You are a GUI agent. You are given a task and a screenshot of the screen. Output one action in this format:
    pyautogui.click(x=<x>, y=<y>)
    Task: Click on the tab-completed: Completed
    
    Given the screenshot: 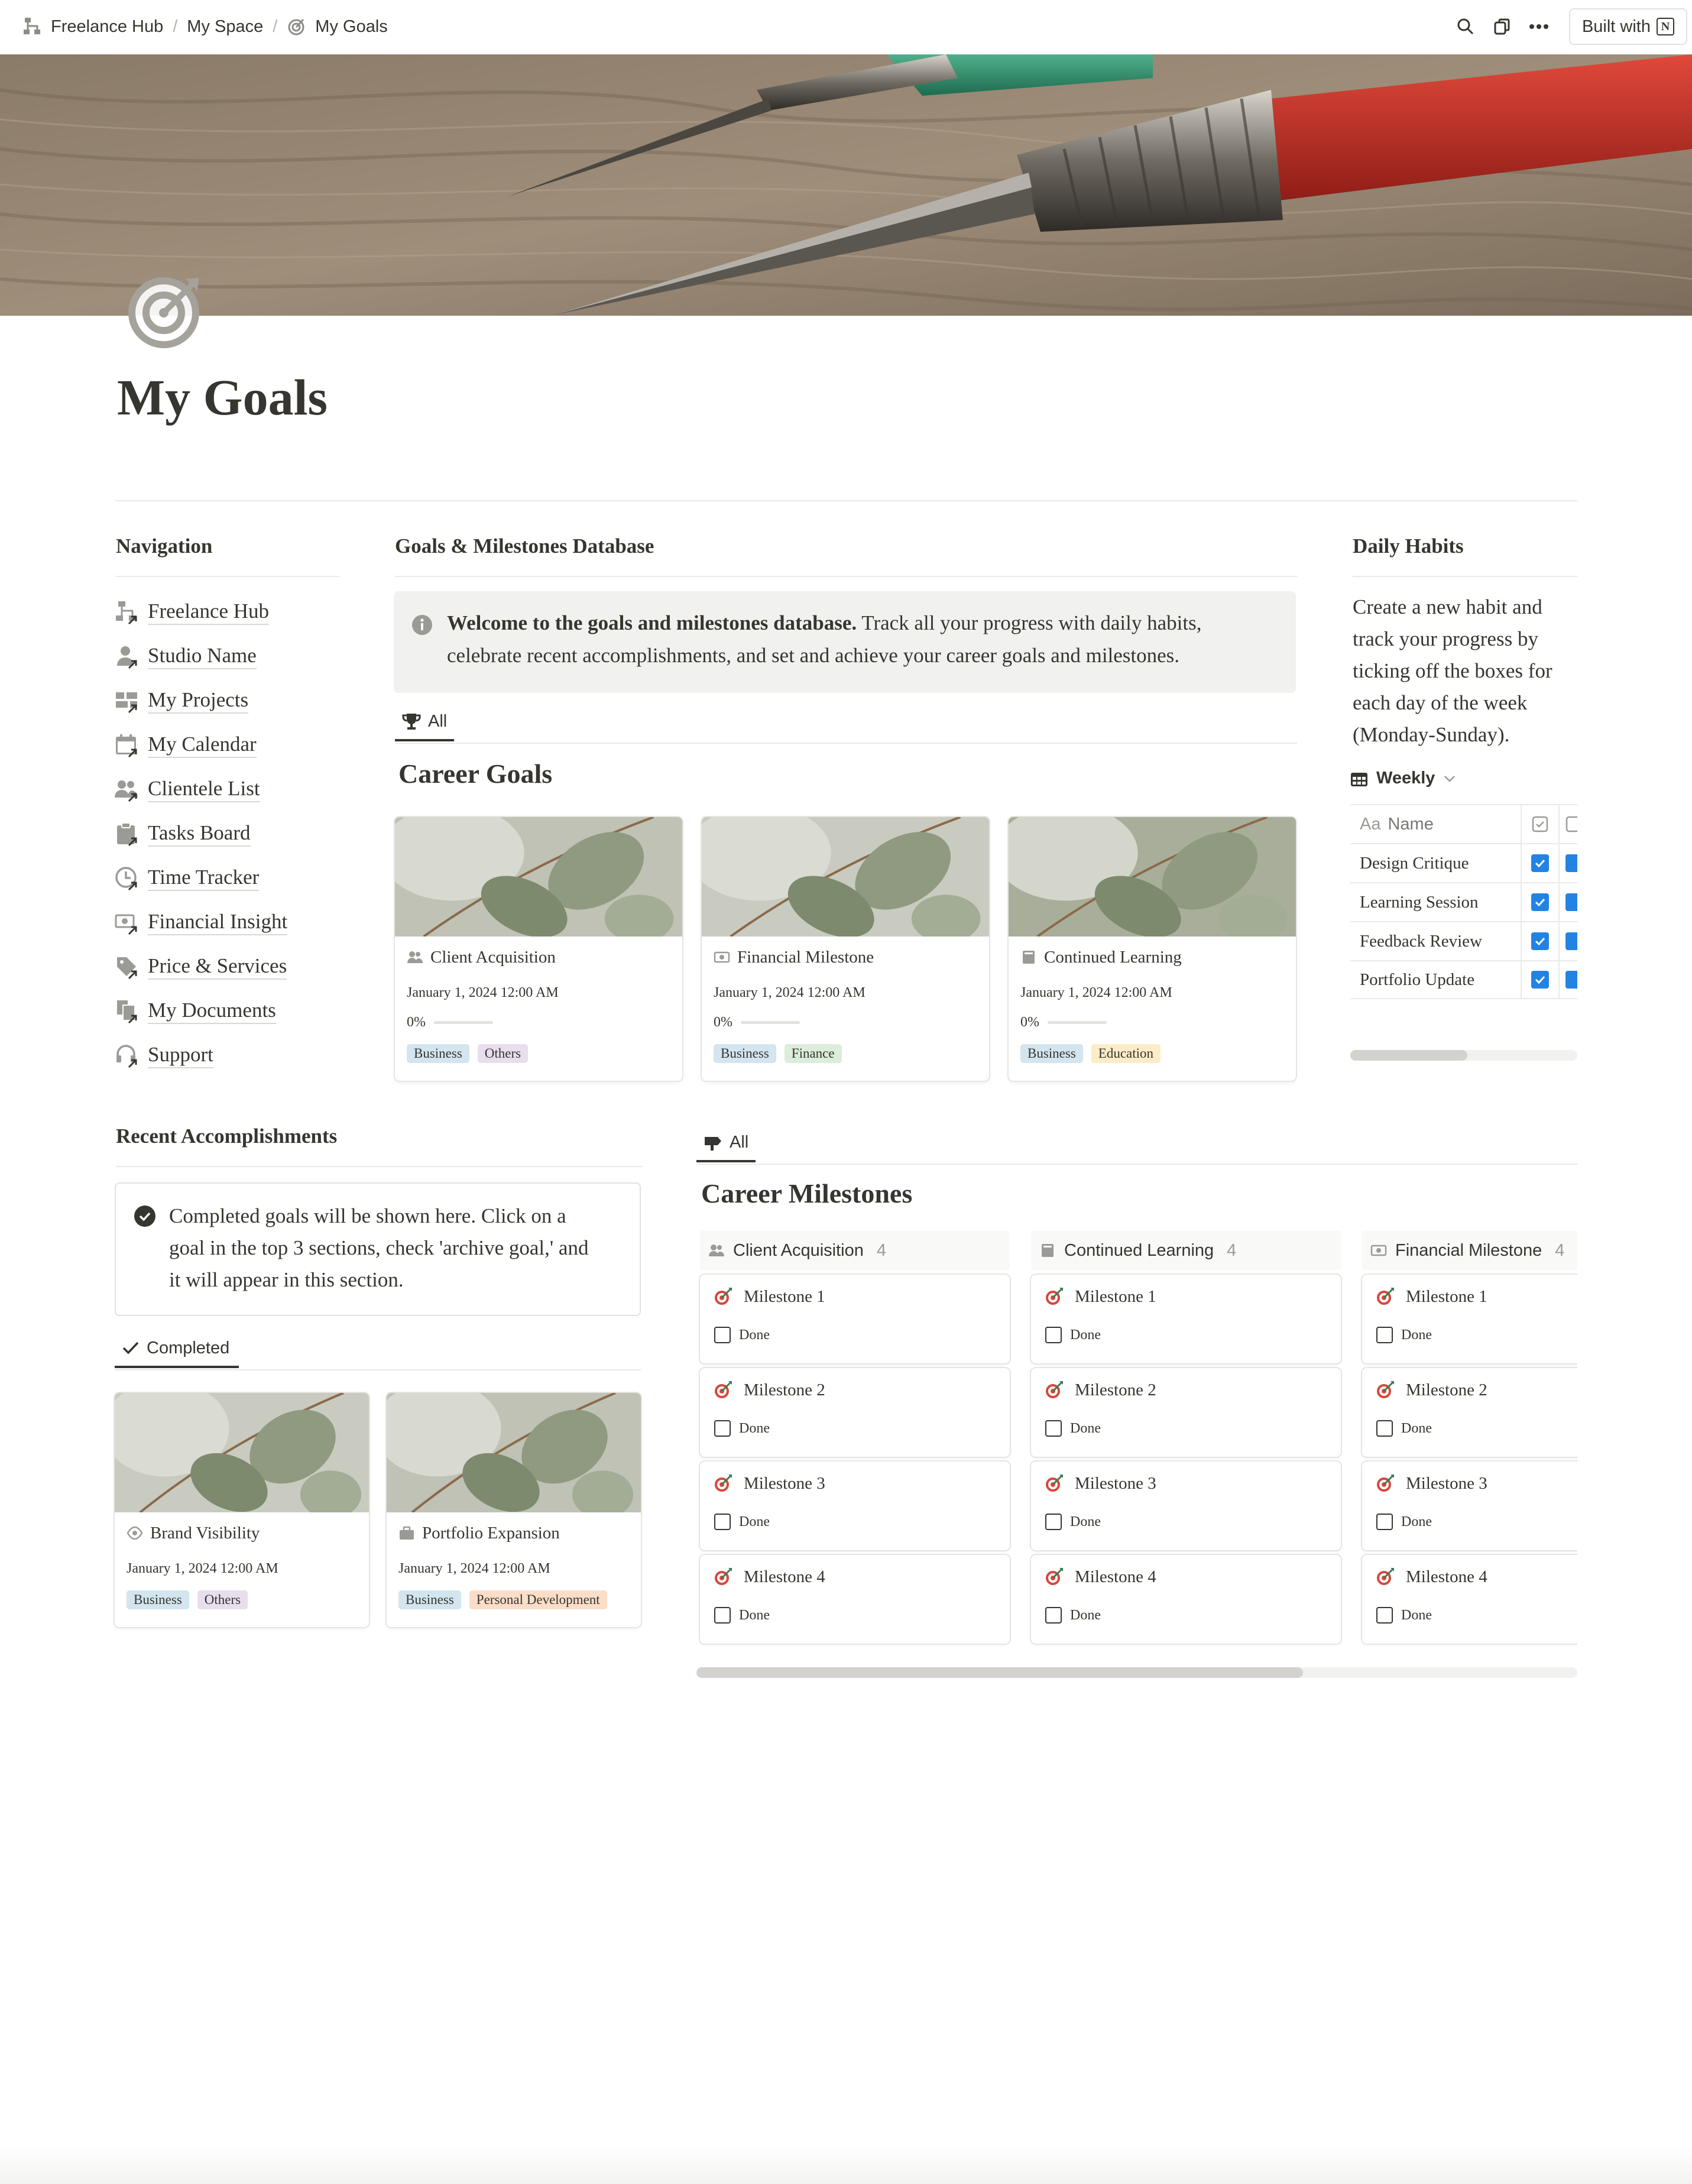 What is the action you would take?
    pyautogui.click(x=177, y=1349)
    